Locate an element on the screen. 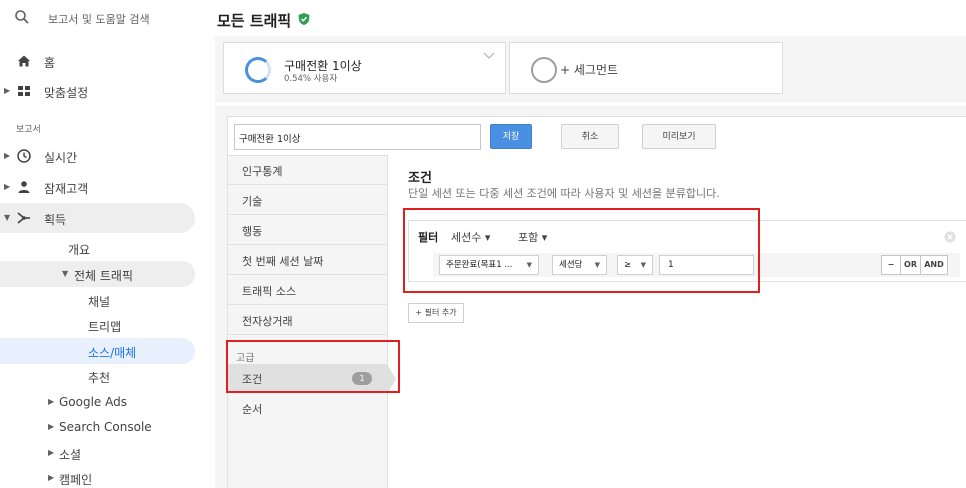 The width and height of the screenshot is (966, 488). sidebar-item-overview: 개요 is located at coordinates (97, 248).